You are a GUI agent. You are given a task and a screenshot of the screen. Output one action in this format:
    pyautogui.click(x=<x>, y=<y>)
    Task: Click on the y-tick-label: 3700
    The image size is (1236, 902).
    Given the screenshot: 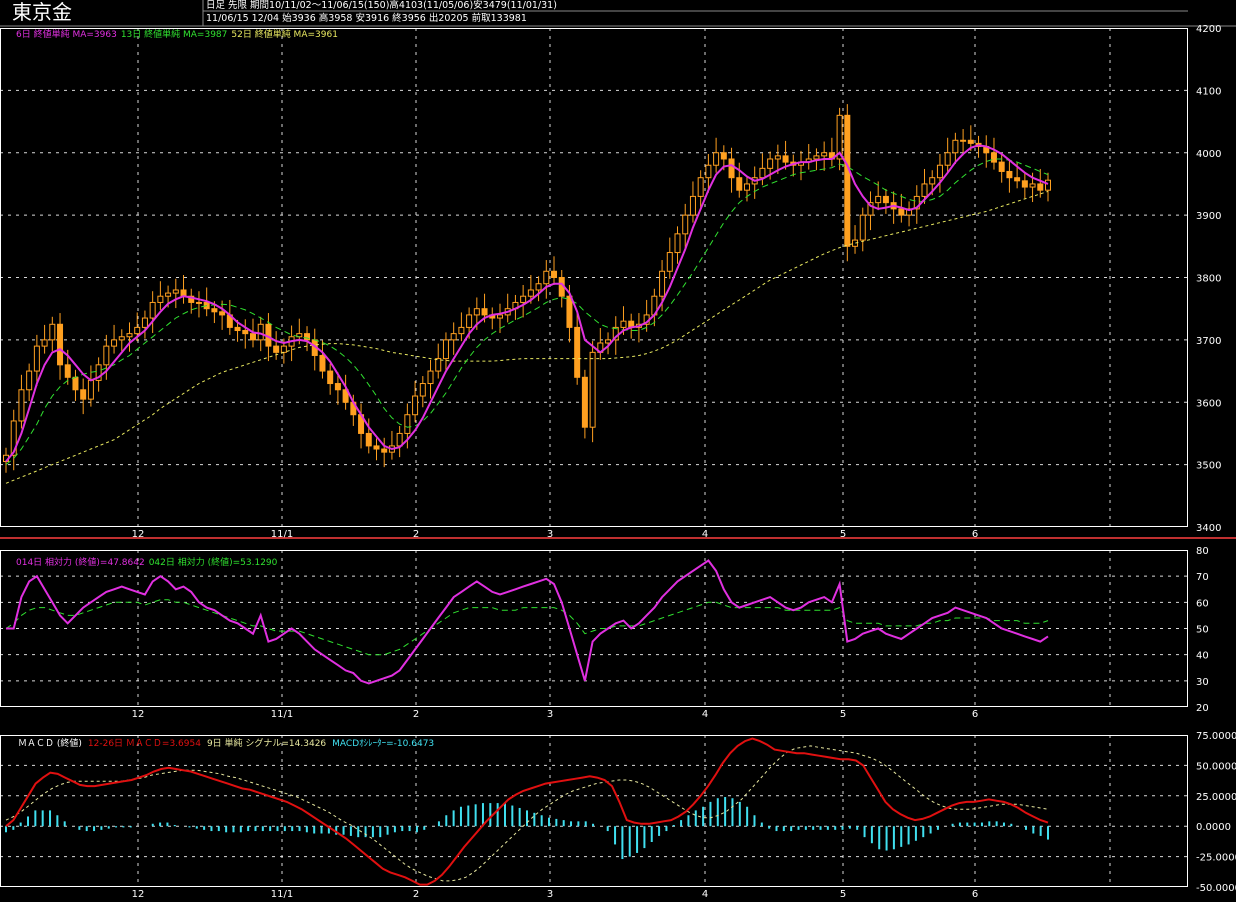 What is the action you would take?
    pyautogui.click(x=1208, y=341)
    